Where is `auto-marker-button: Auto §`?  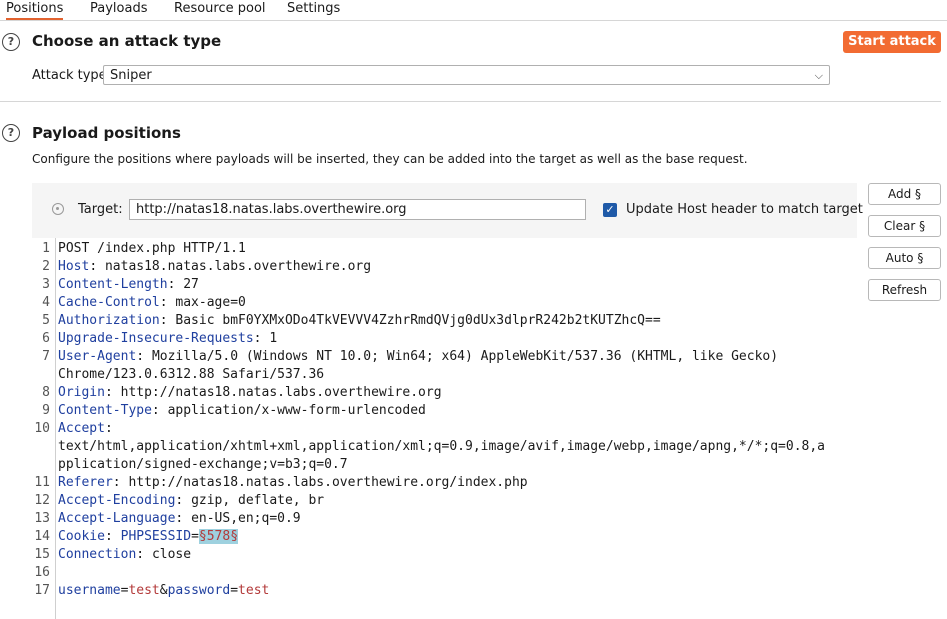 auto-marker-button: Auto § is located at coordinates (904, 258).